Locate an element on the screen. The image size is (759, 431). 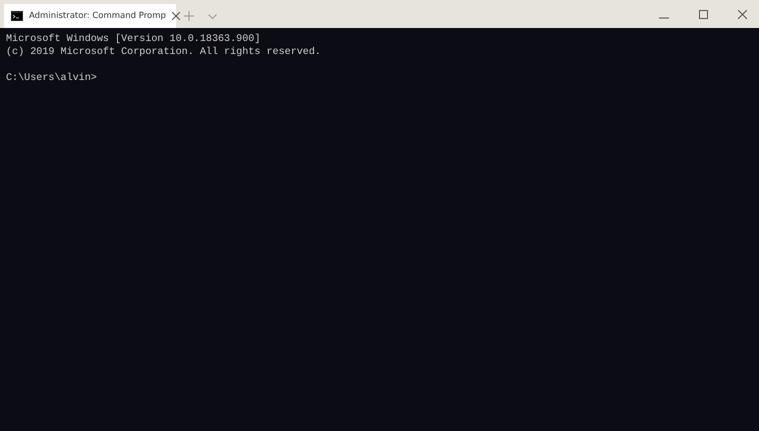
terminal-line: (c) 2019 Microsoft Corporation. All rights reserved. is located at coordinates (163, 52).